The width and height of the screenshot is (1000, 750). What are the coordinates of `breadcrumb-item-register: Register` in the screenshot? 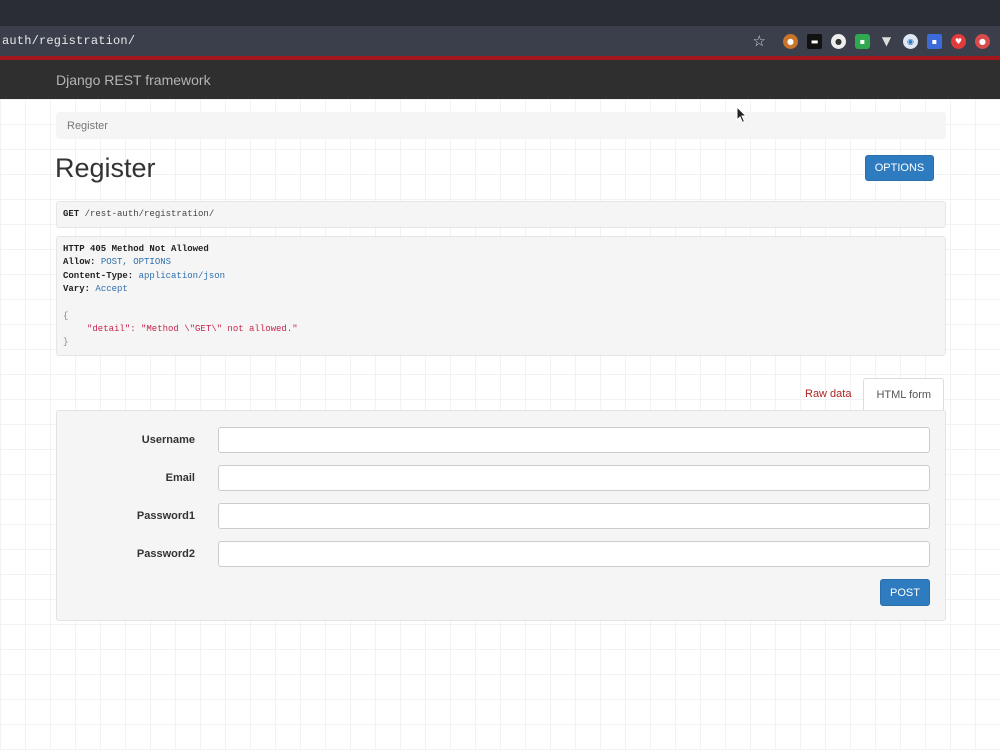 It's located at (87, 126).